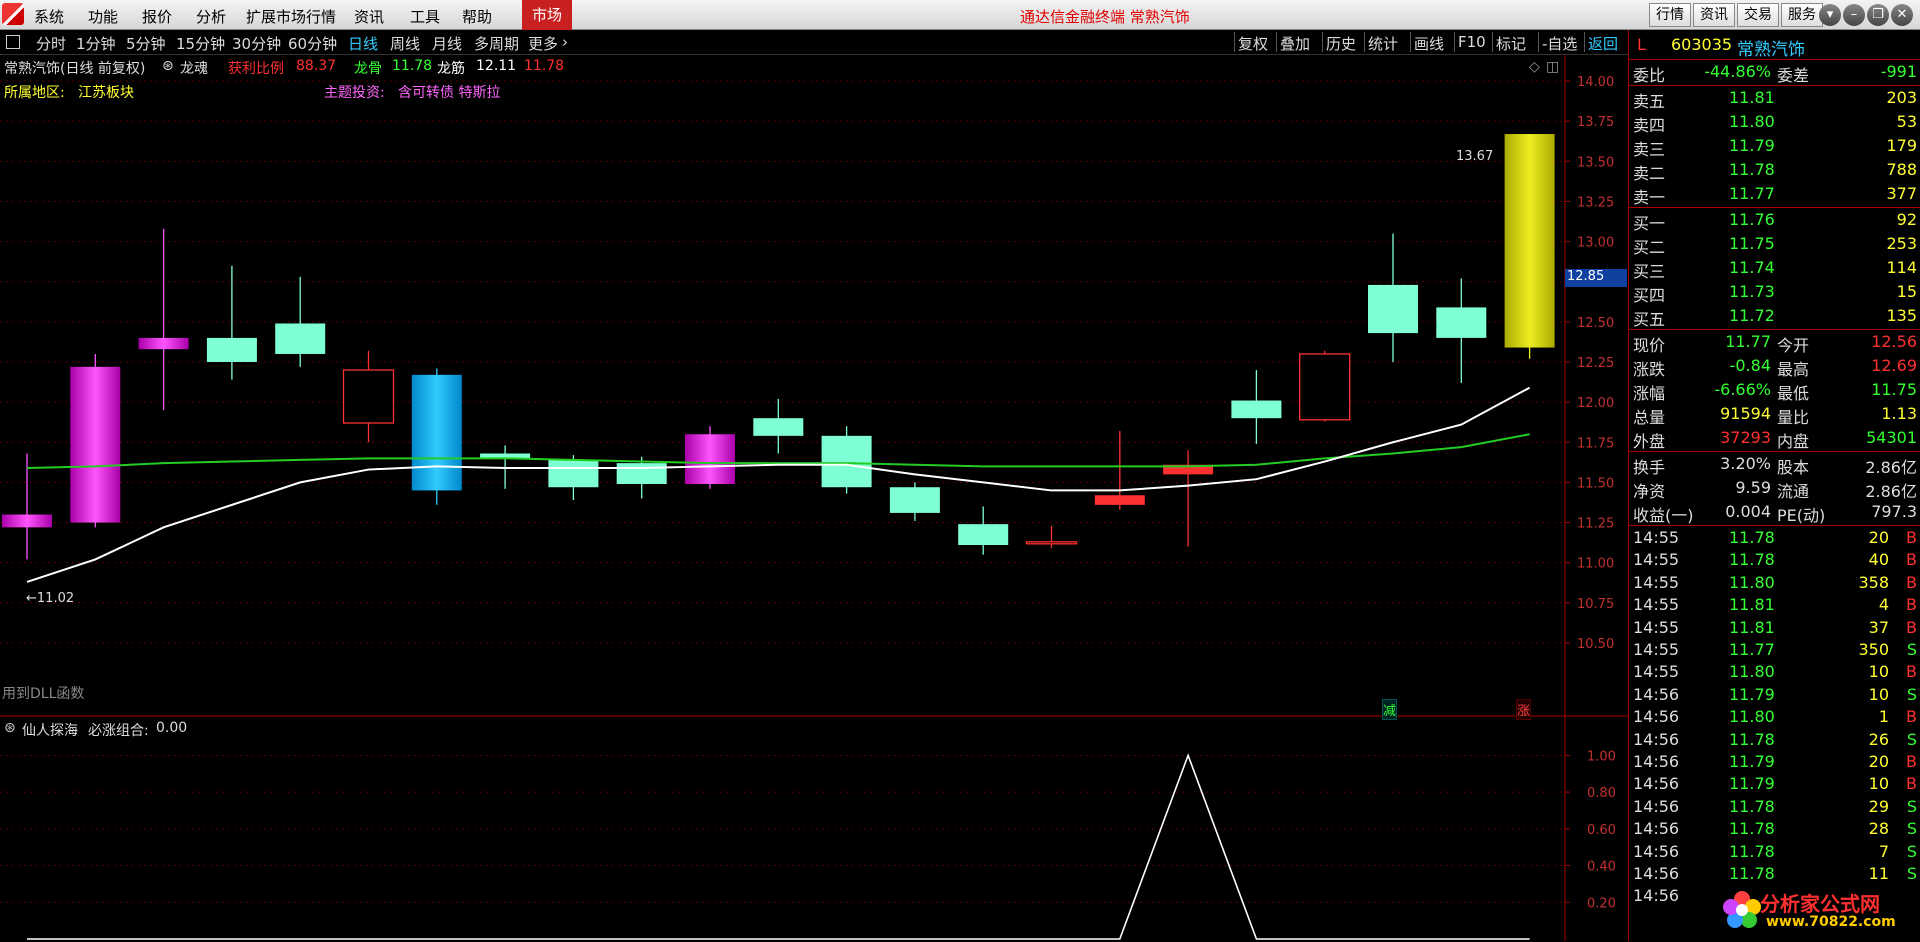  What do you see at coordinates (1883, 851) in the screenshot?
I see `tick-volume: 7` at bounding box center [1883, 851].